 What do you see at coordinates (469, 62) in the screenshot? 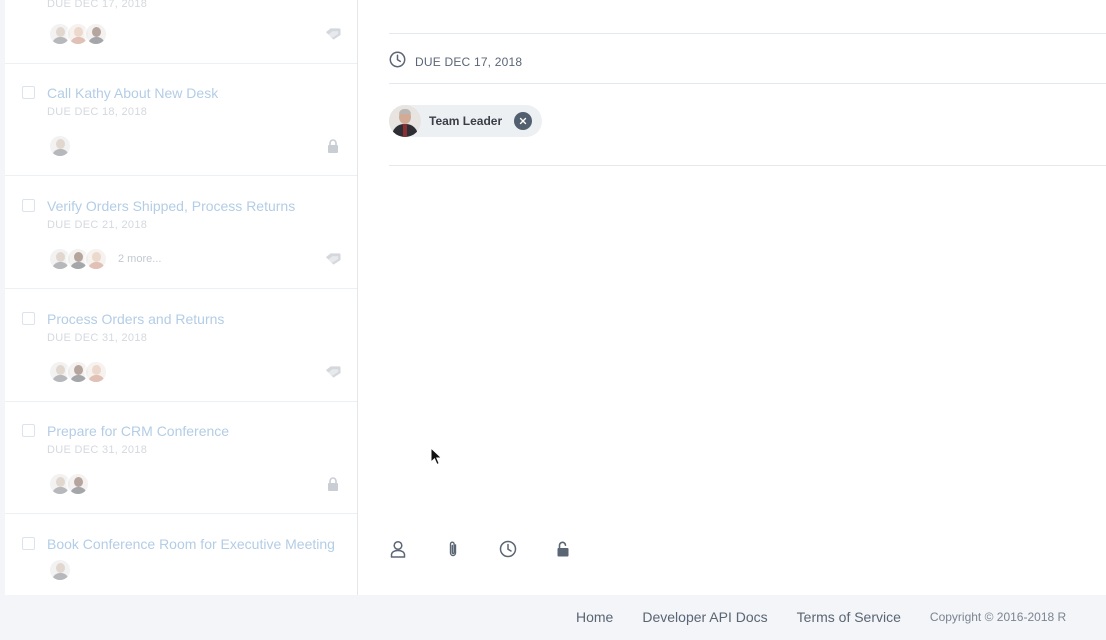
I see `due-date-label: DUE DEC 17, 2018` at bounding box center [469, 62].